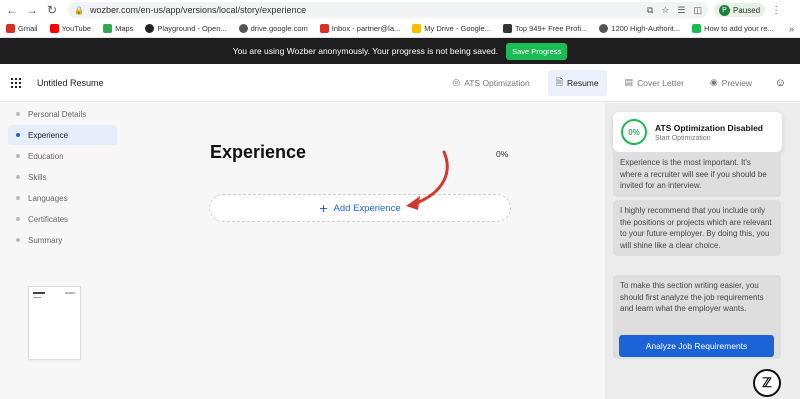 This screenshot has width=800, height=399. I want to click on avatar: P, so click(724, 10).